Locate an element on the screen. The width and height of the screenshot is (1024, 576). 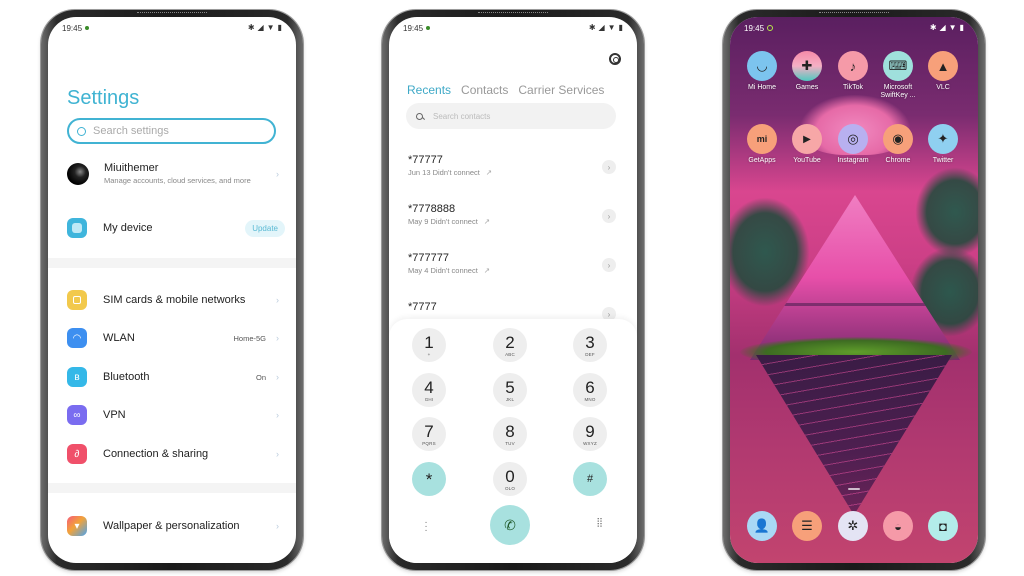
sidebar-item-vpn: ∞ VPN › is located at coordinates (172, 415).